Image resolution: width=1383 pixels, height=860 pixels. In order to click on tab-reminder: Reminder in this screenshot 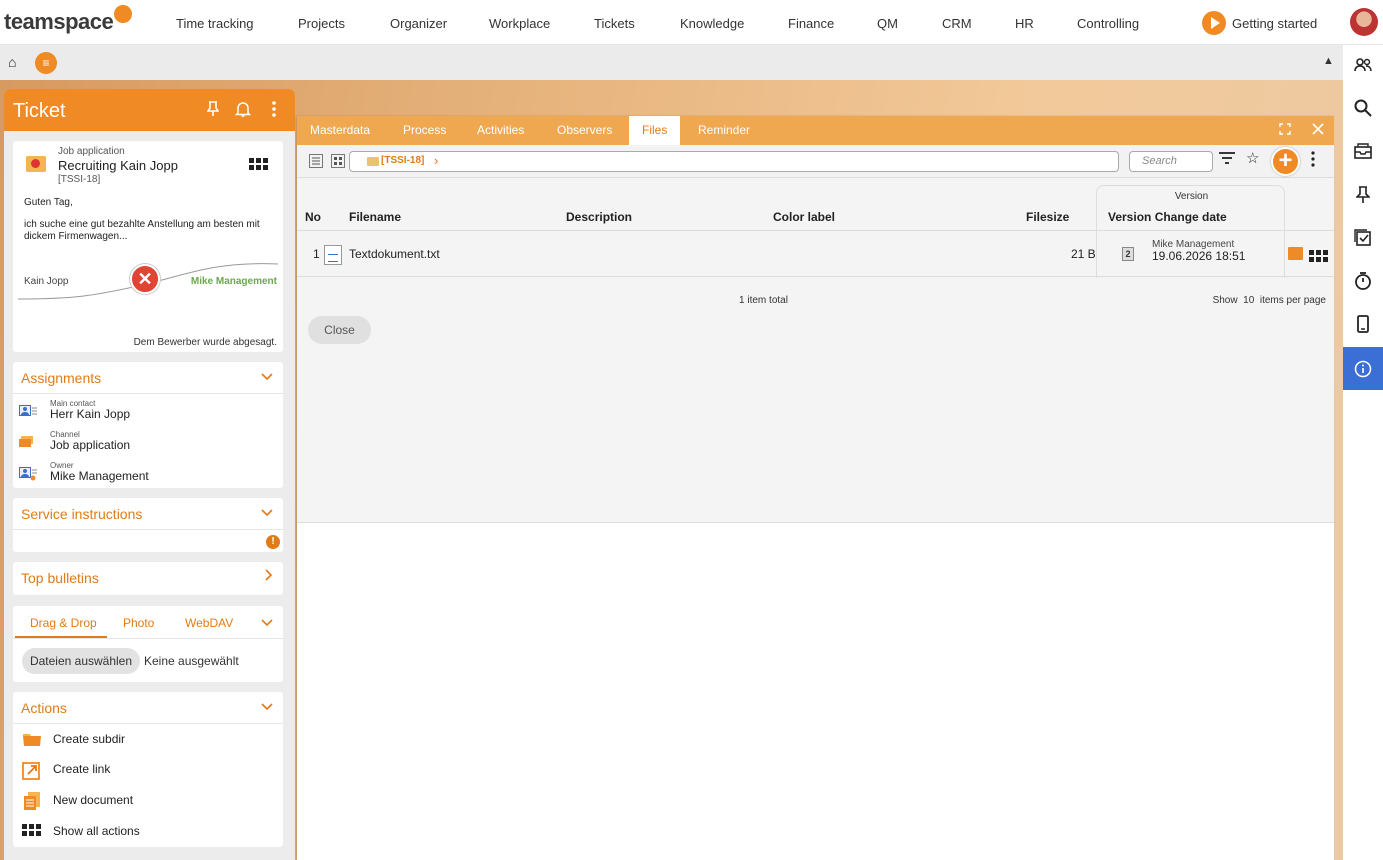, I will do `click(724, 130)`.